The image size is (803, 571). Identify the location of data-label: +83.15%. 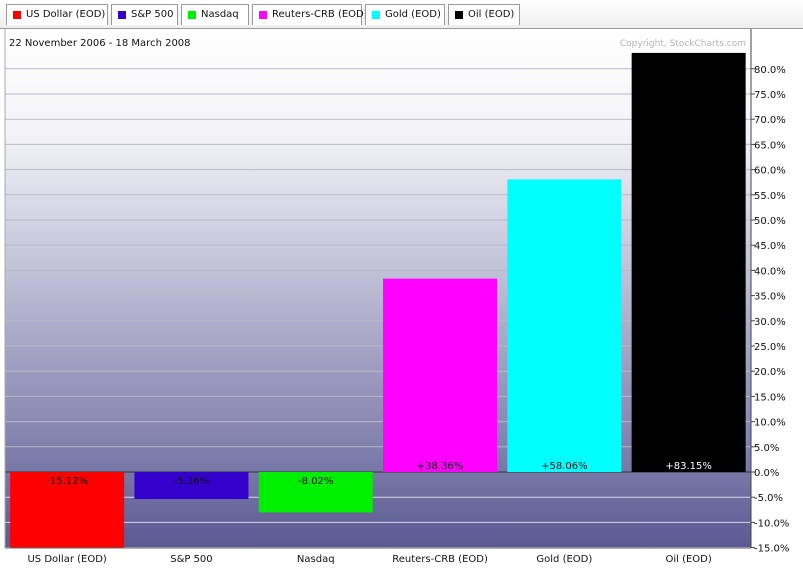
(688, 466).